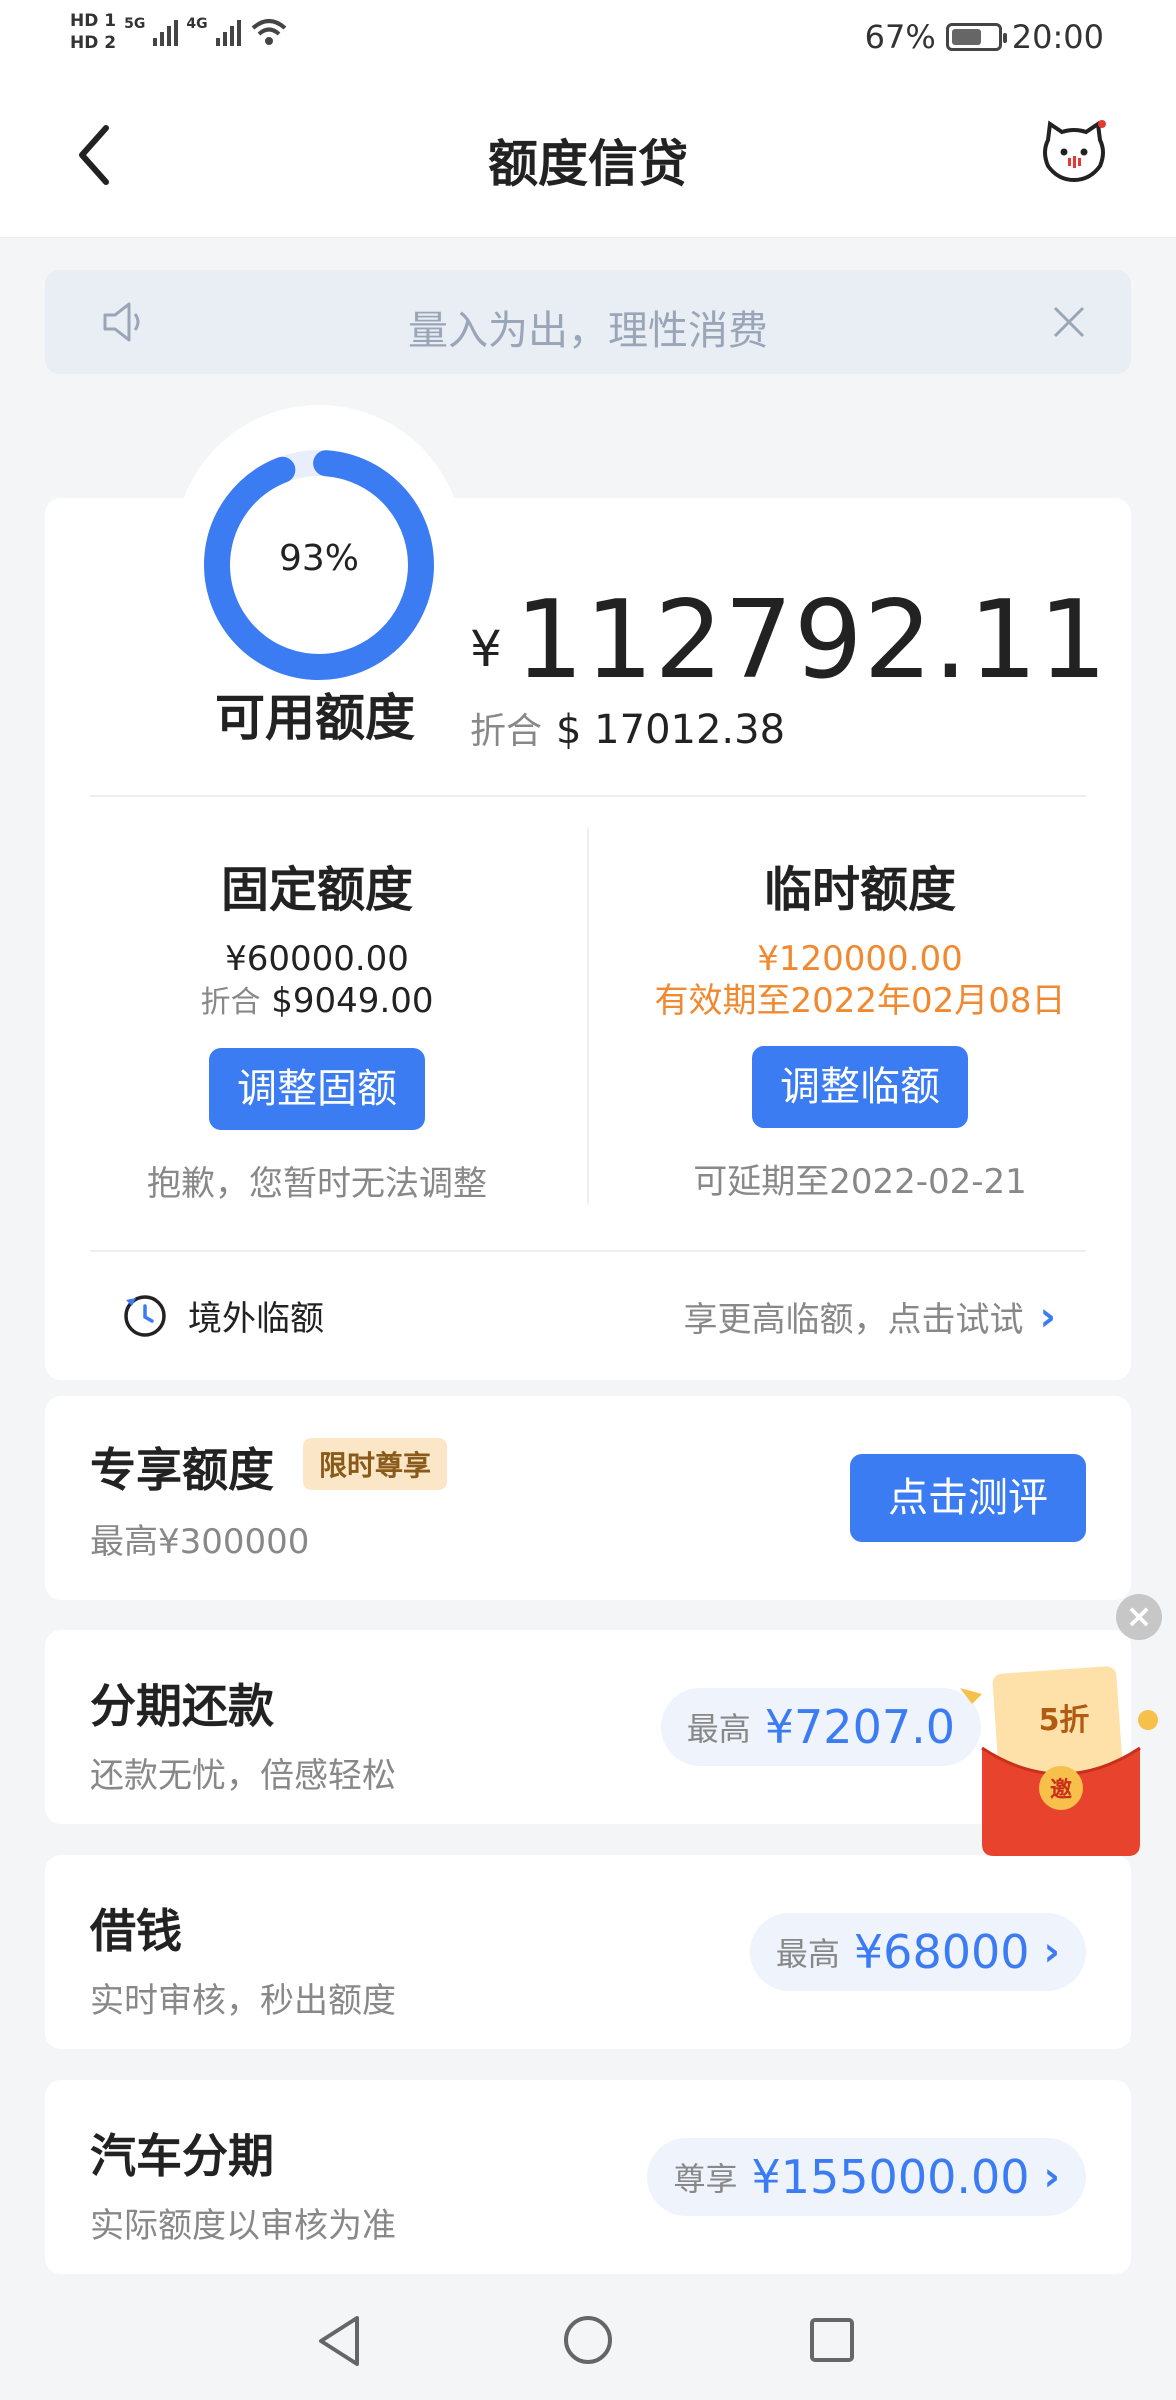 The width and height of the screenshot is (1176, 2400). Describe the element at coordinates (200, 1542) in the screenshot. I see `exclusive-sub: 最高¥300000` at that location.